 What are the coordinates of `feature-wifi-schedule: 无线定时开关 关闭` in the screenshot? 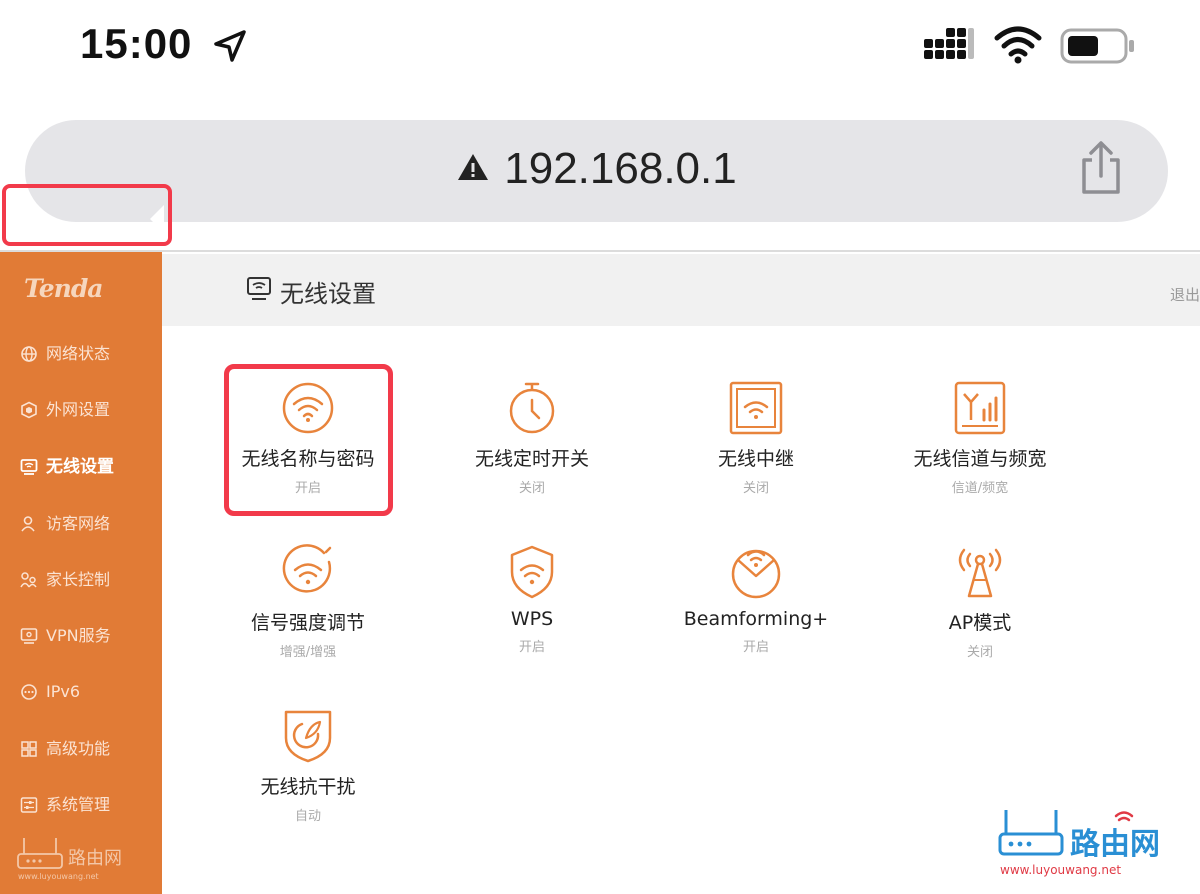 It's located at (532, 438).